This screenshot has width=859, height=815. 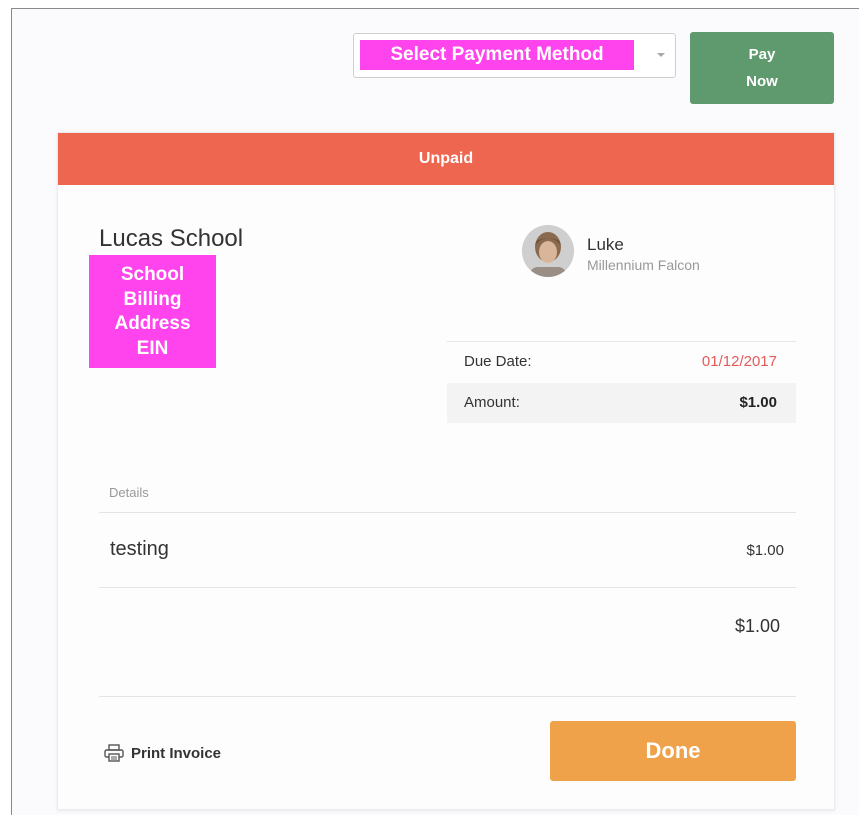 I want to click on pay-now-label-line1: Pay, so click(x=762, y=54).